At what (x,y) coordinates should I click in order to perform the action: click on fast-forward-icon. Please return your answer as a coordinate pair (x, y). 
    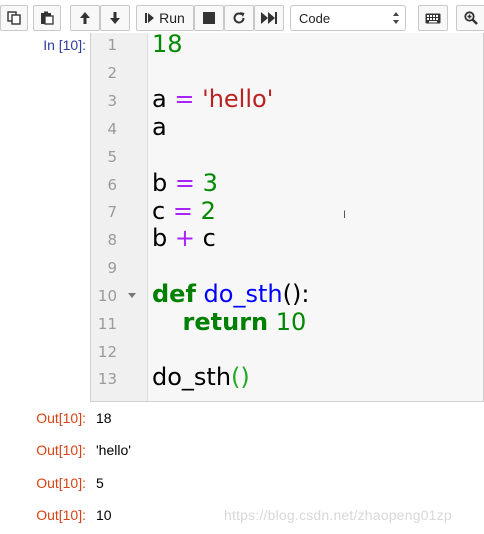
    Looking at the image, I should click on (269, 18).